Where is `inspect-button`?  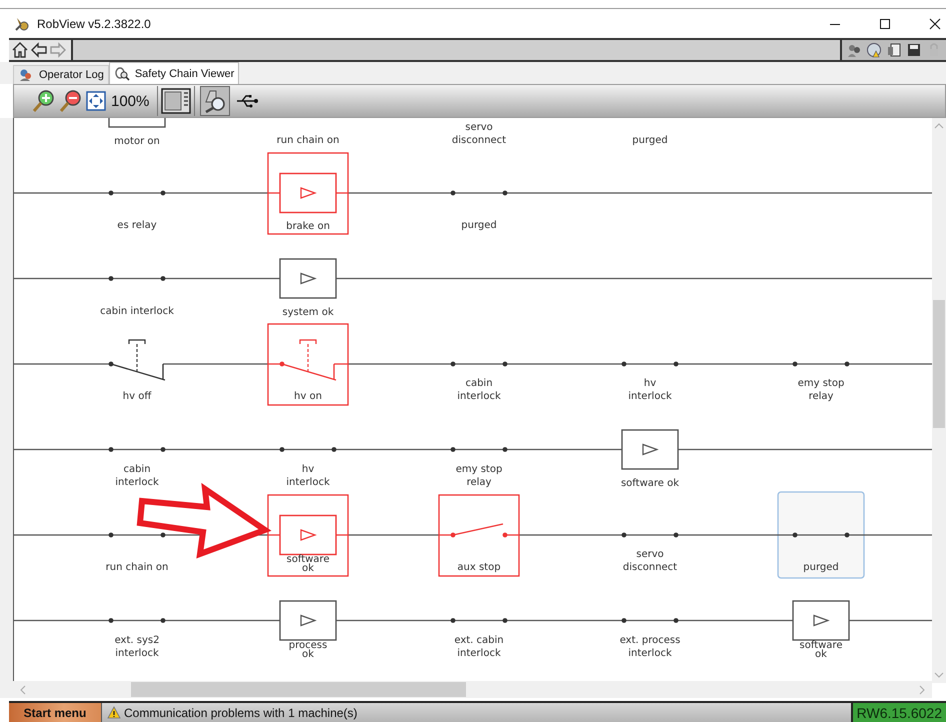
inspect-button is located at coordinates (215, 101).